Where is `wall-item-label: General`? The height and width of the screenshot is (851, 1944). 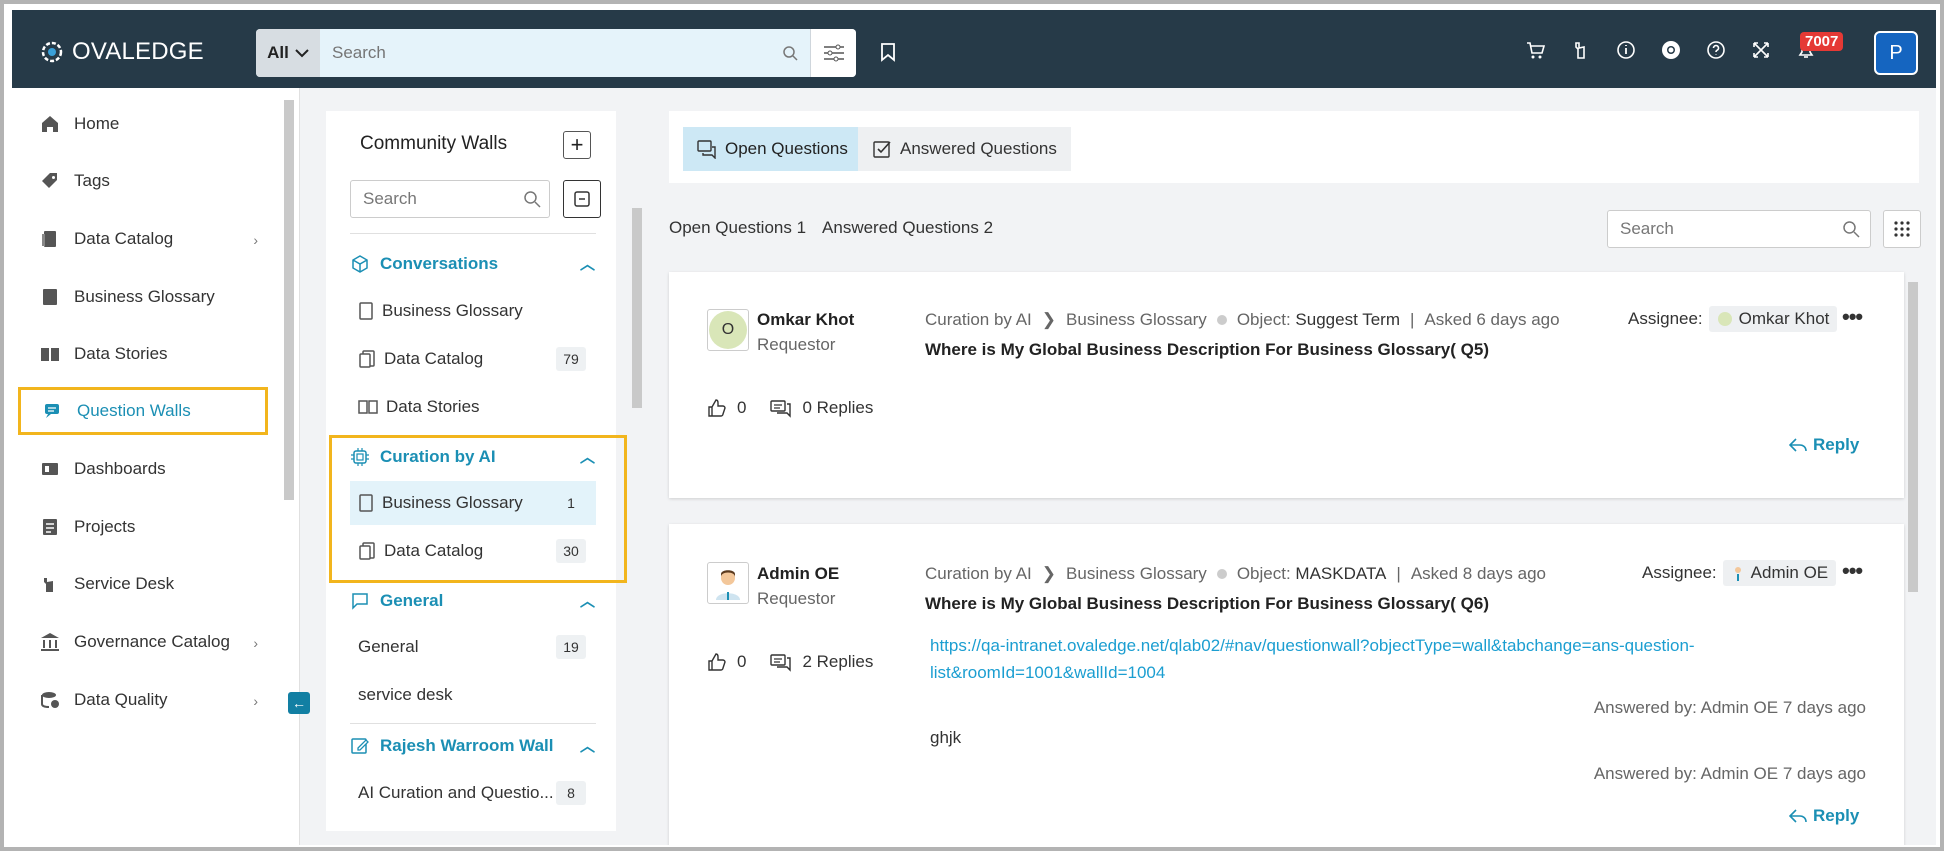 wall-item-label: General is located at coordinates (388, 646).